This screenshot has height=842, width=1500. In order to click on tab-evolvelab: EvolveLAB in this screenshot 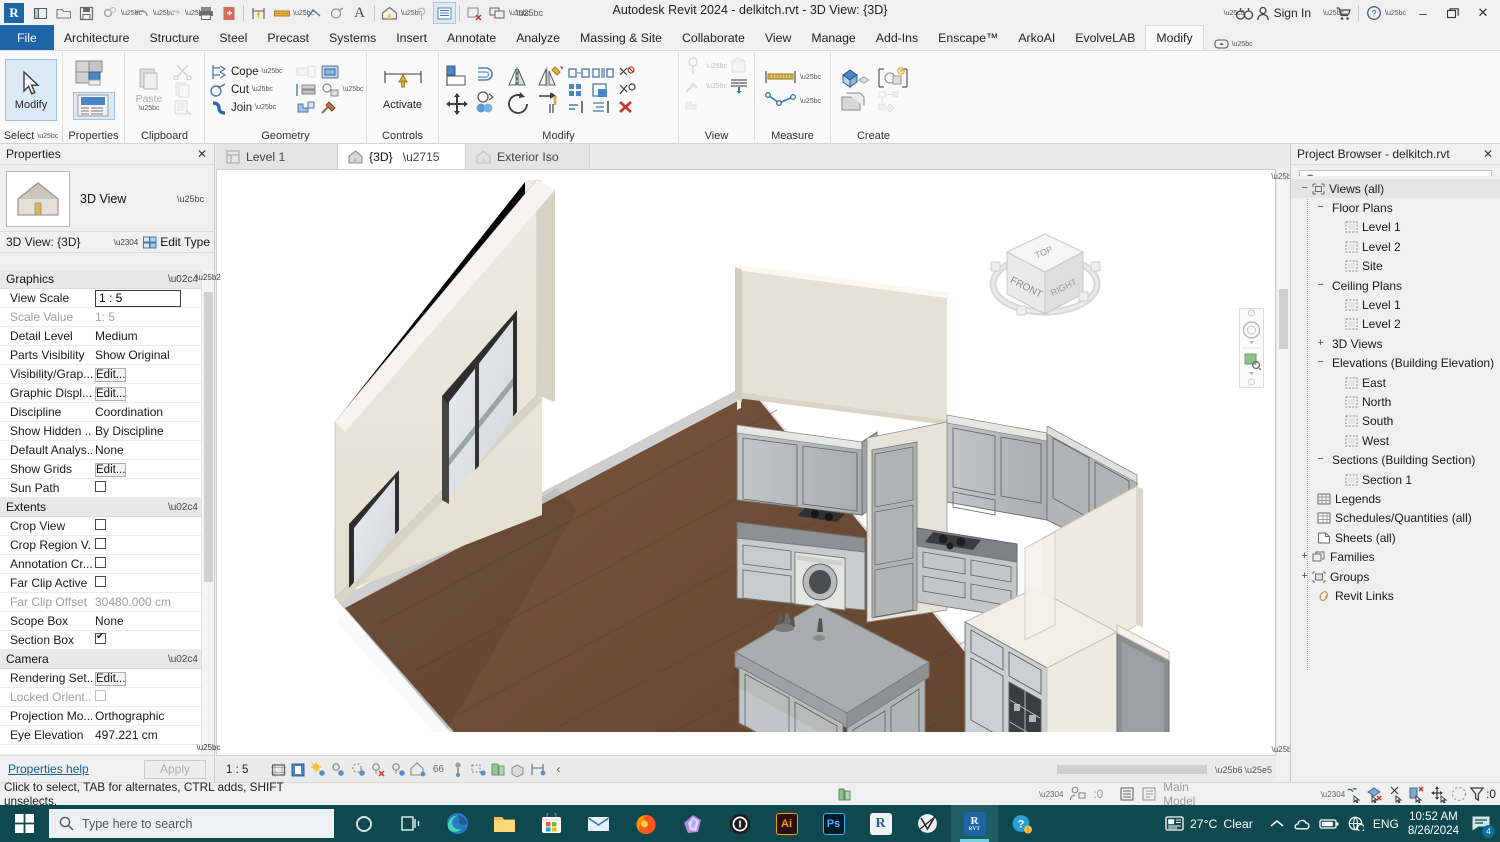, I will do `click(1105, 37)`.